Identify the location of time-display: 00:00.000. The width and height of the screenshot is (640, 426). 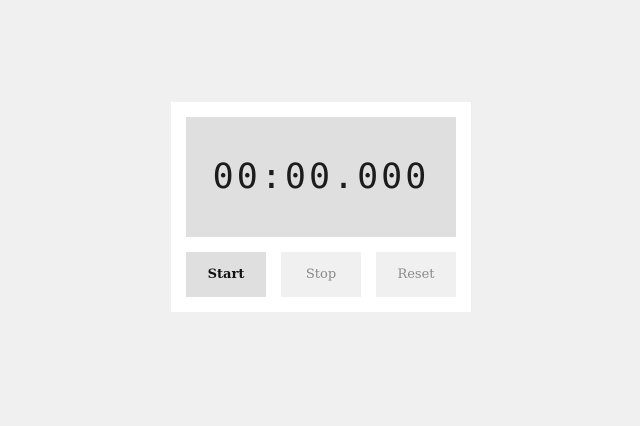
(321, 177).